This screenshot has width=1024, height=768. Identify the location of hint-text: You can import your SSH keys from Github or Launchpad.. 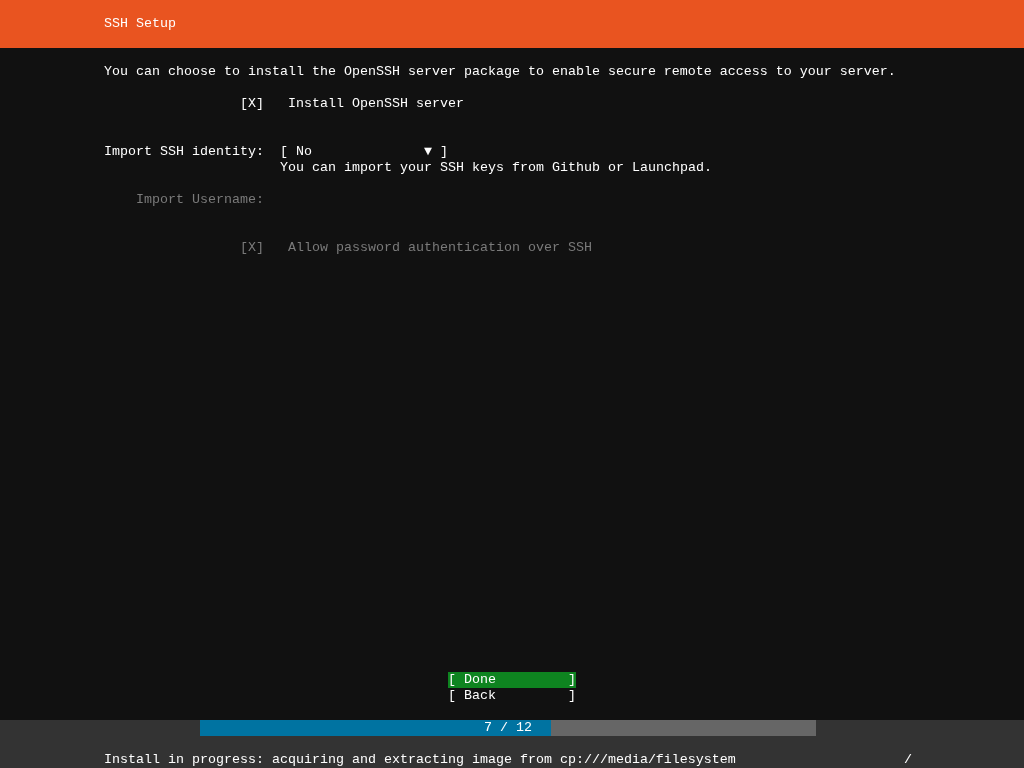
(496, 168).